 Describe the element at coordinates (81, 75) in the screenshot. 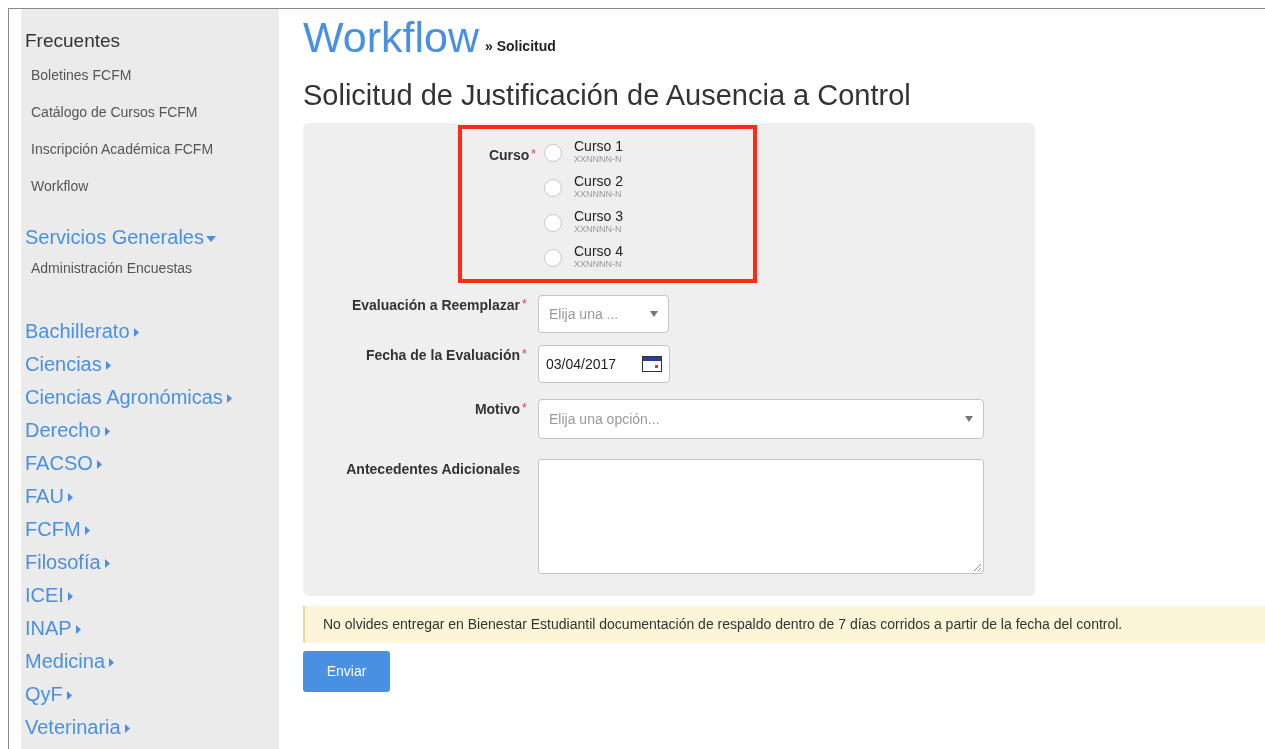

I see `sidebar-link: Boletines FCFM` at that location.